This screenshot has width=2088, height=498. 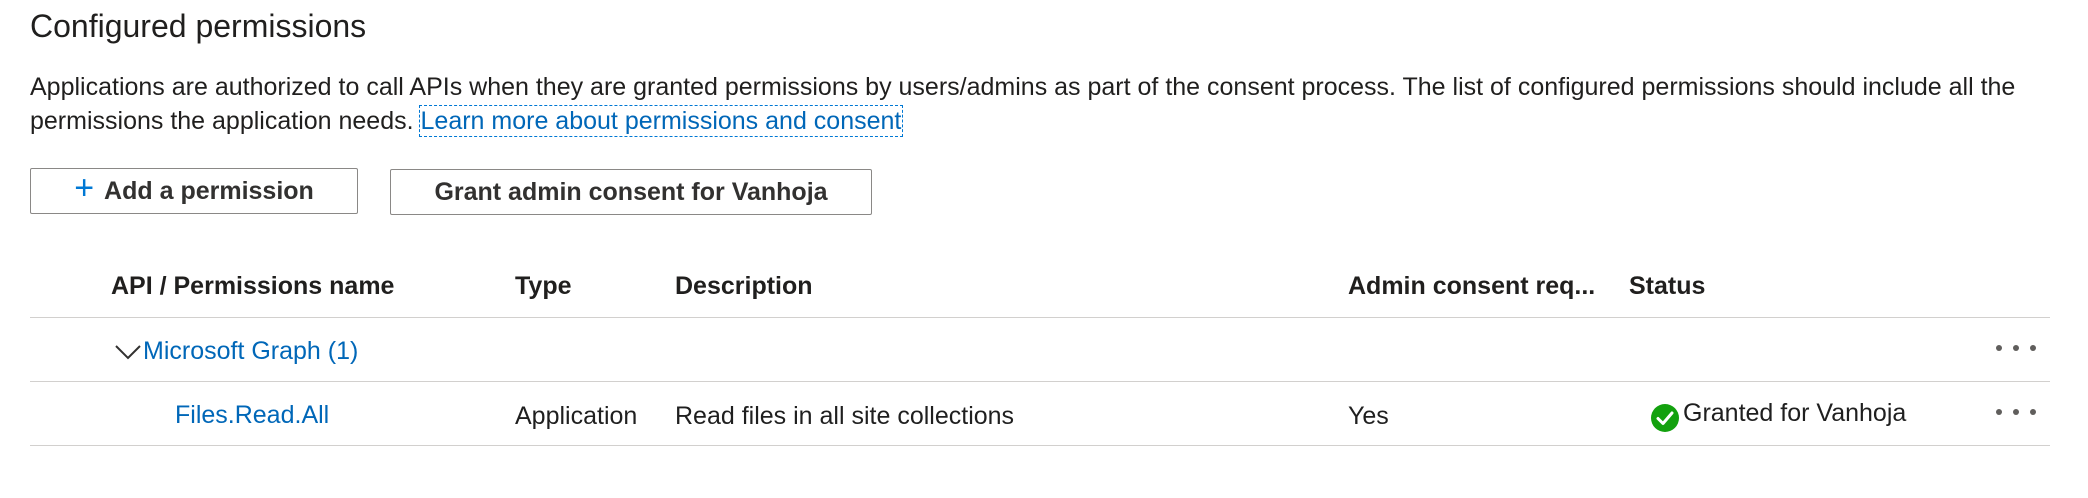 What do you see at coordinates (1665, 418) in the screenshot?
I see `check-circle-icon` at bounding box center [1665, 418].